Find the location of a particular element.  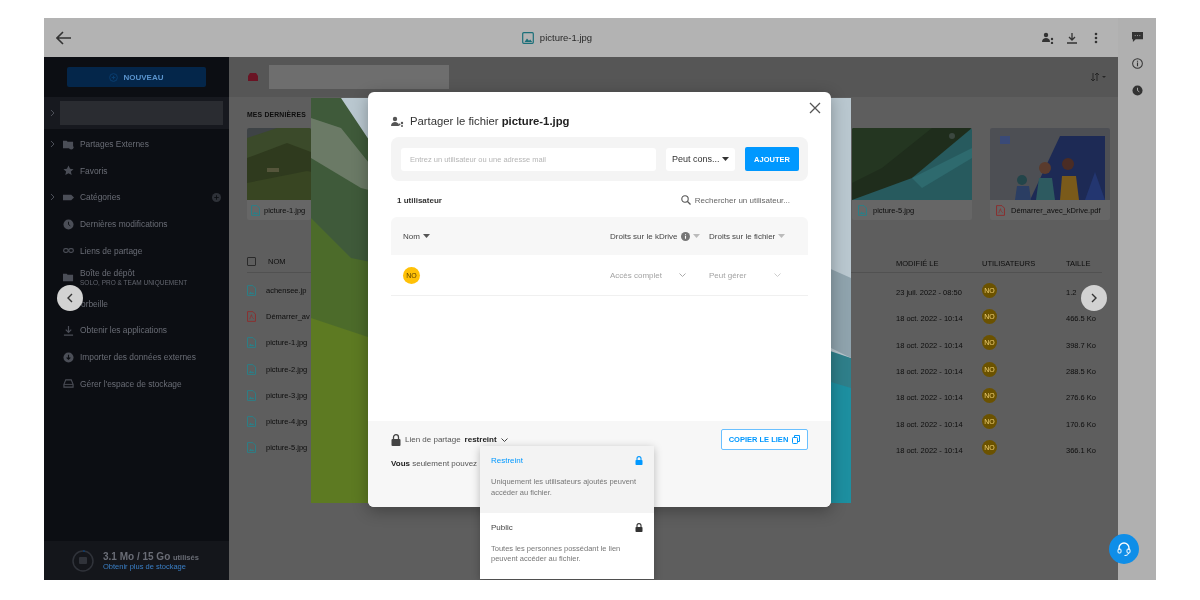

sidebar-item: Boîte de dépôt is located at coordinates (134, 273).